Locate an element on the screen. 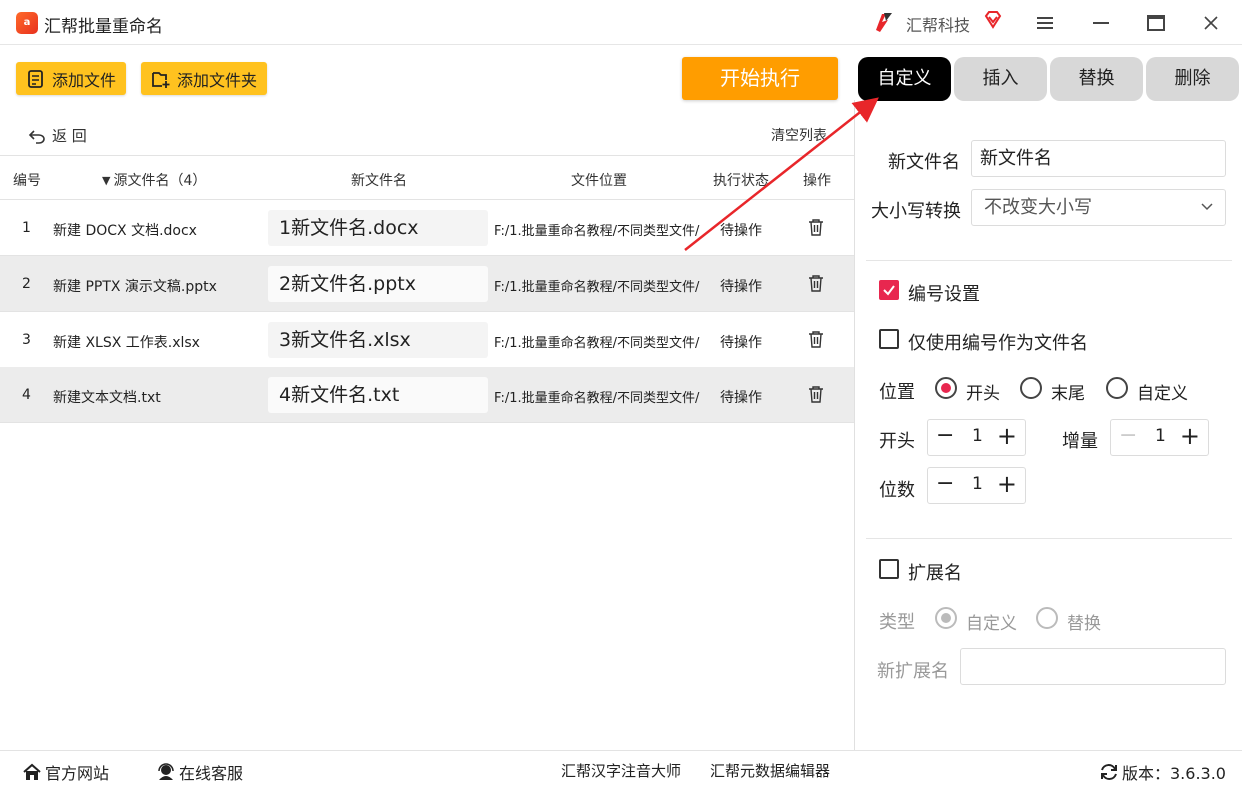 The height and width of the screenshot is (787, 1242). clear-list-button: 清空列表 is located at coordinates (799, 135).